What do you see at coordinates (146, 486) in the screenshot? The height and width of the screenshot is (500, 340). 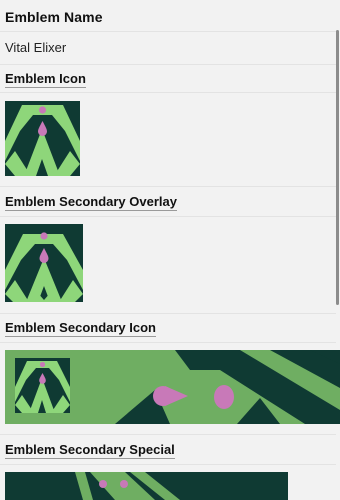 I see `emblem-secondary-special-image` at bounding box center [146, 486].